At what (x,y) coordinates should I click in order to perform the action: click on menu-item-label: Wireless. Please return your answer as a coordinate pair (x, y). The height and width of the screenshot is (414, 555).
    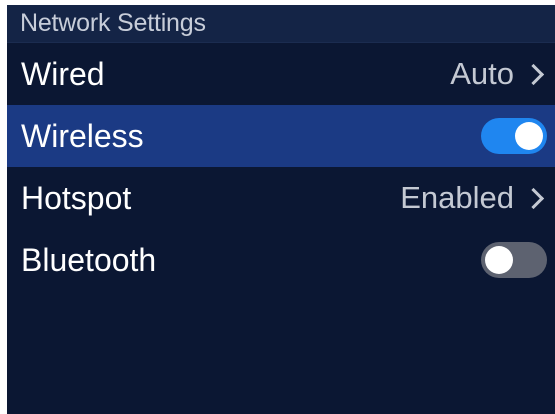
    Looking at the image, I should click on (82, 135).